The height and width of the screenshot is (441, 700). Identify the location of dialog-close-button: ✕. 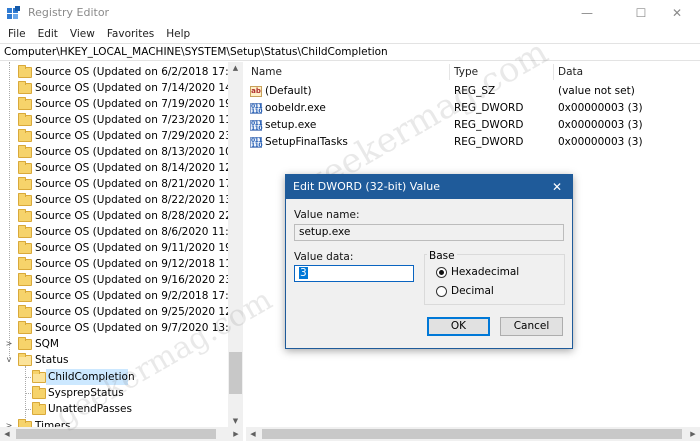
(557, 187).